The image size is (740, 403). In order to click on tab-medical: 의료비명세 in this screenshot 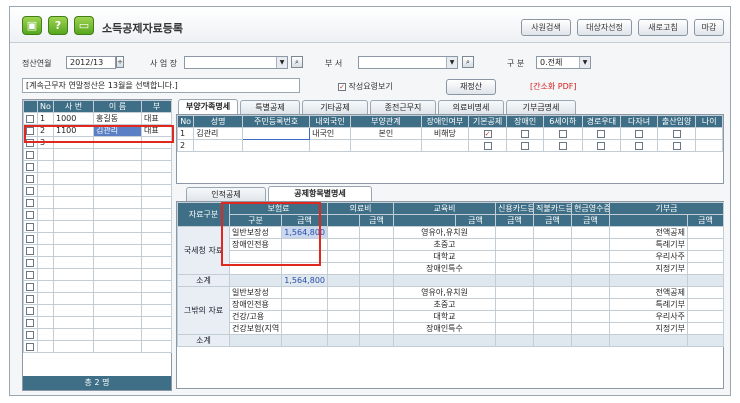, I will do `click(471, 107)`.